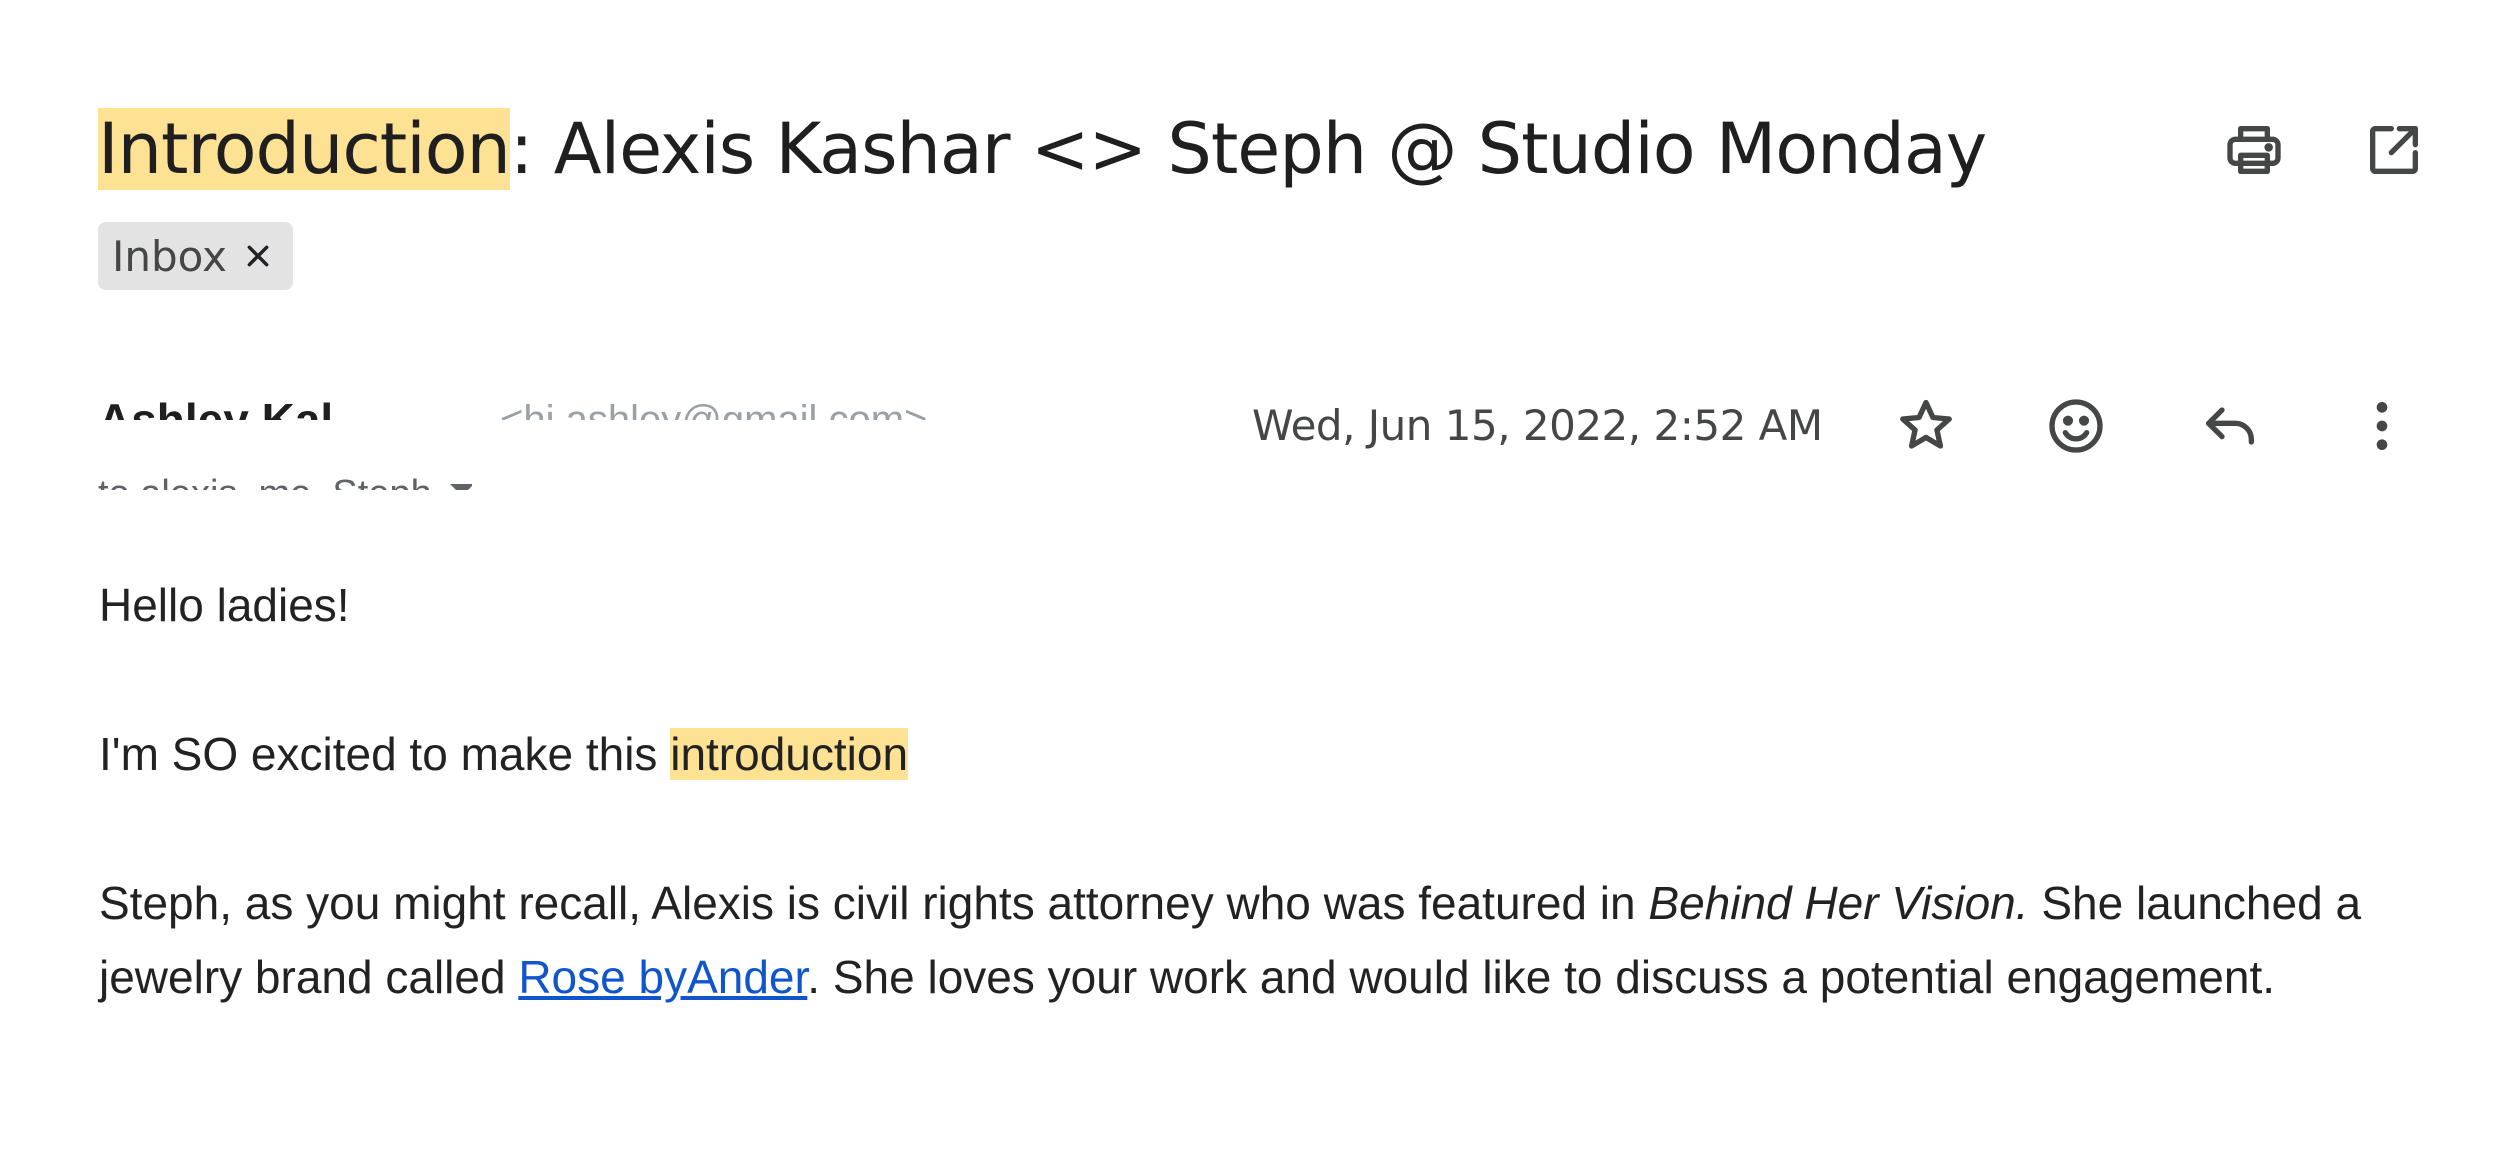  I want to click on message-date: Wed, Jun 15, 2022, 2:52 AM, so click(1537, 425).